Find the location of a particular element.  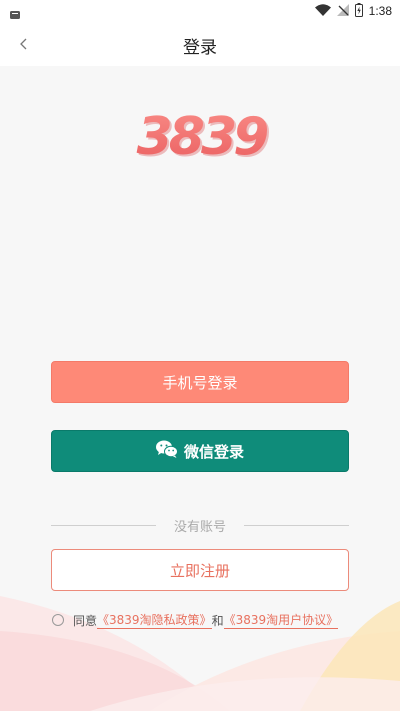

phone-login-button: 手机号登录 is located at coordinates (200, 382).